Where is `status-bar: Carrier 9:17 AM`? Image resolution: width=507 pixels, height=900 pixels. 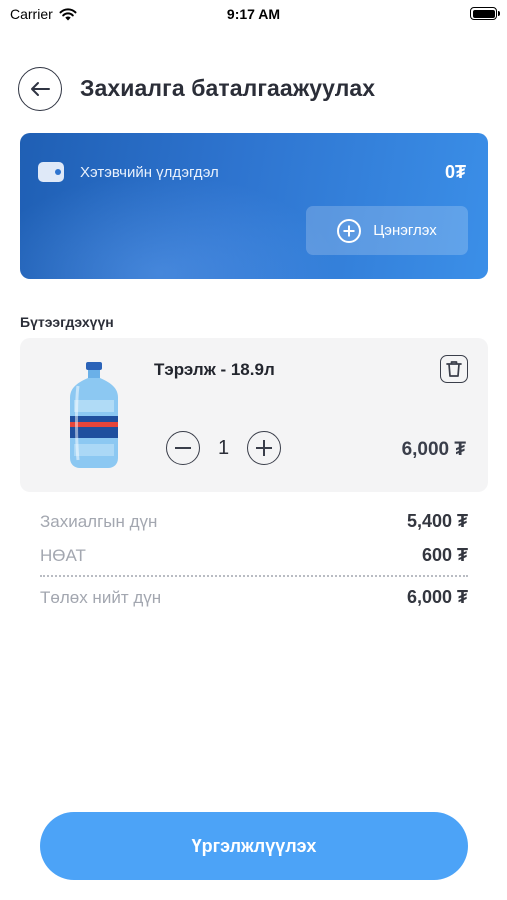
status-bar: Carrier 9:17 AM is located at coordinates (253, 15).